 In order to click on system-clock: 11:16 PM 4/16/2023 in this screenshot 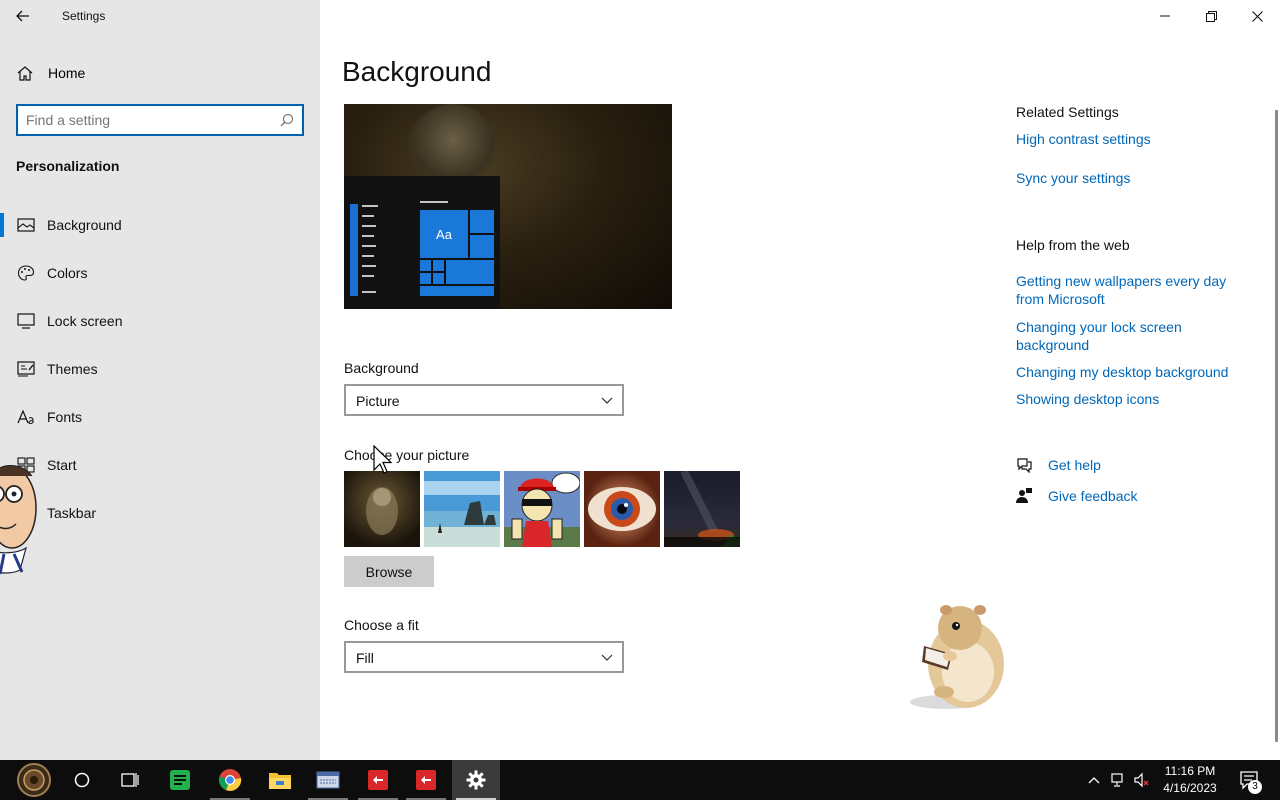, I will do `click(1190, 780)`.